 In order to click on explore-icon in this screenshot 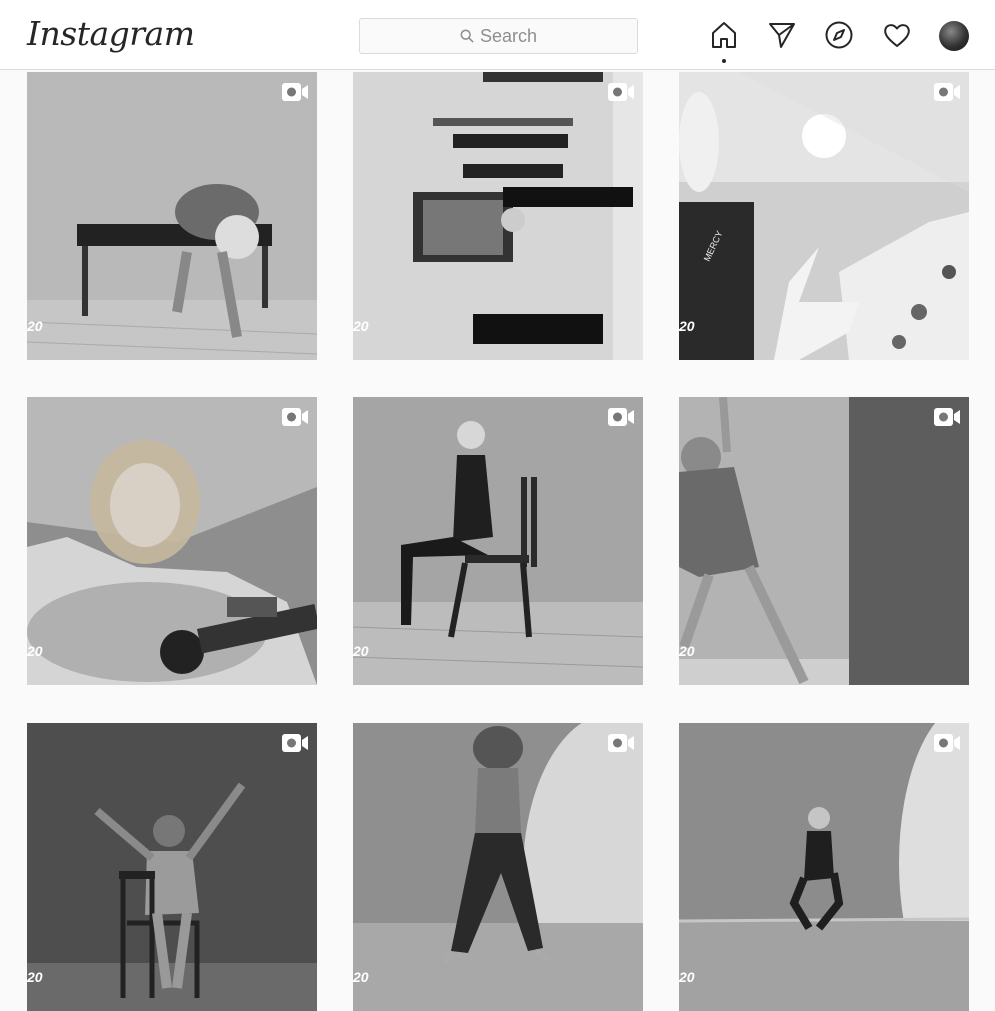, I will do `click(839, 35)`.